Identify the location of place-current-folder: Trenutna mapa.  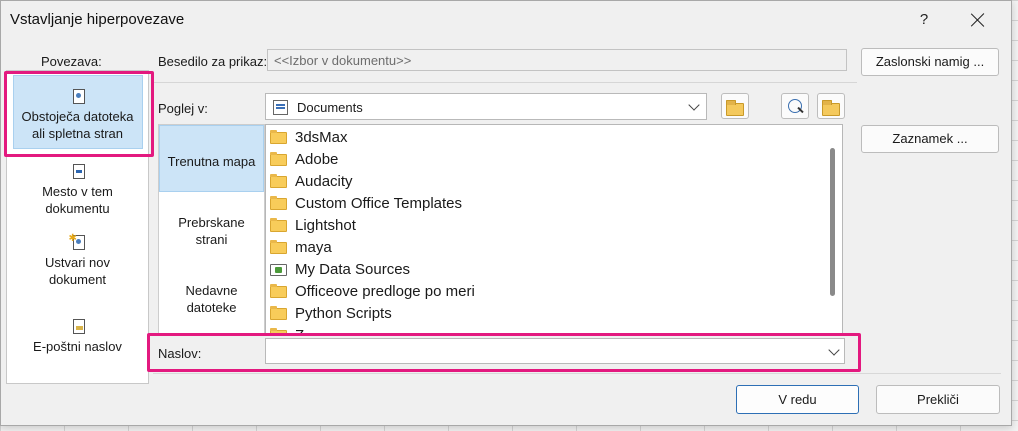
(211, 158).